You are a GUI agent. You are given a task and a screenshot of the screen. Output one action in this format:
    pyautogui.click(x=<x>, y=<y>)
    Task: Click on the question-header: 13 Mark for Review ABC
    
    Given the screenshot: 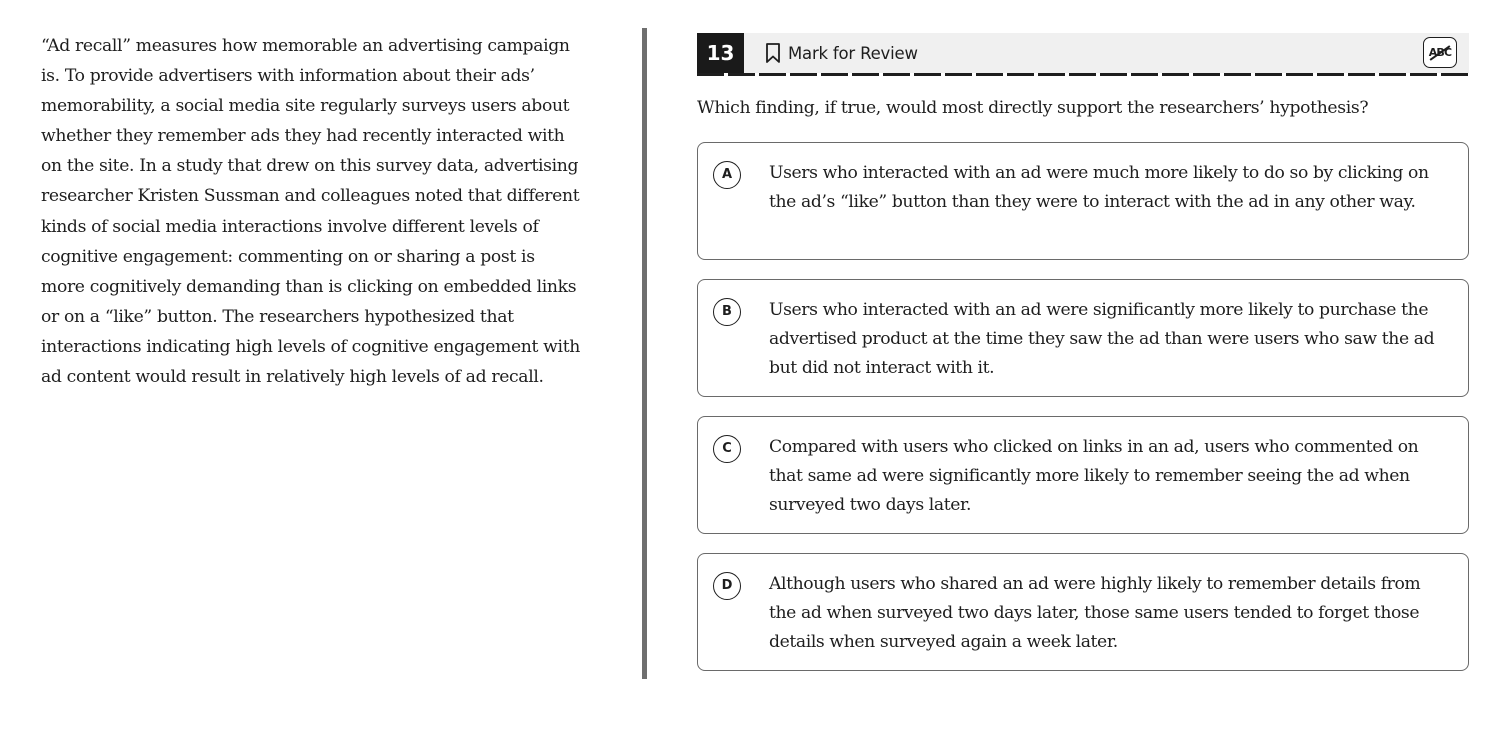 What is the action you would take?
    pyautogui.click(x=1083, y=53)
    